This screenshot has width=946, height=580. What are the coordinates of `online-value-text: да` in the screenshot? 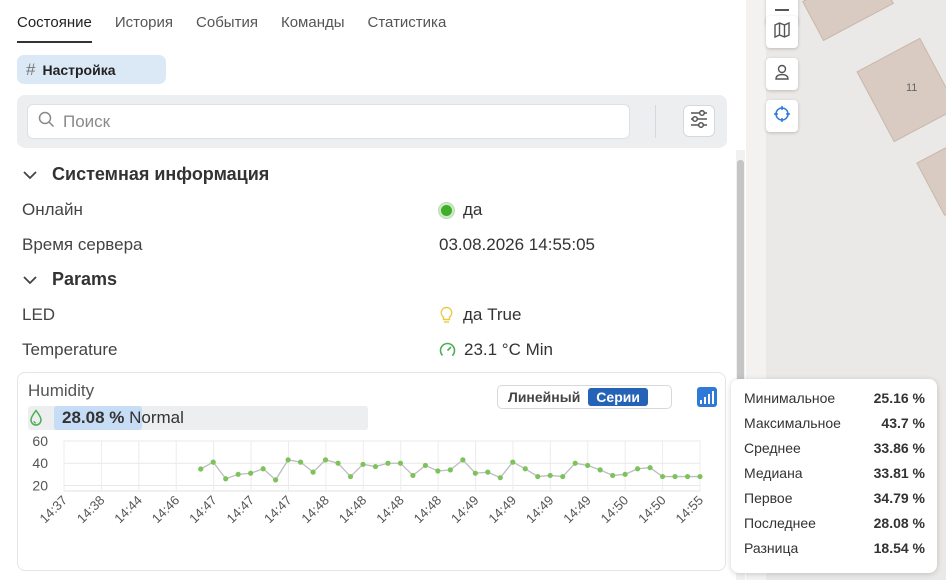 It's located at (473, 209).